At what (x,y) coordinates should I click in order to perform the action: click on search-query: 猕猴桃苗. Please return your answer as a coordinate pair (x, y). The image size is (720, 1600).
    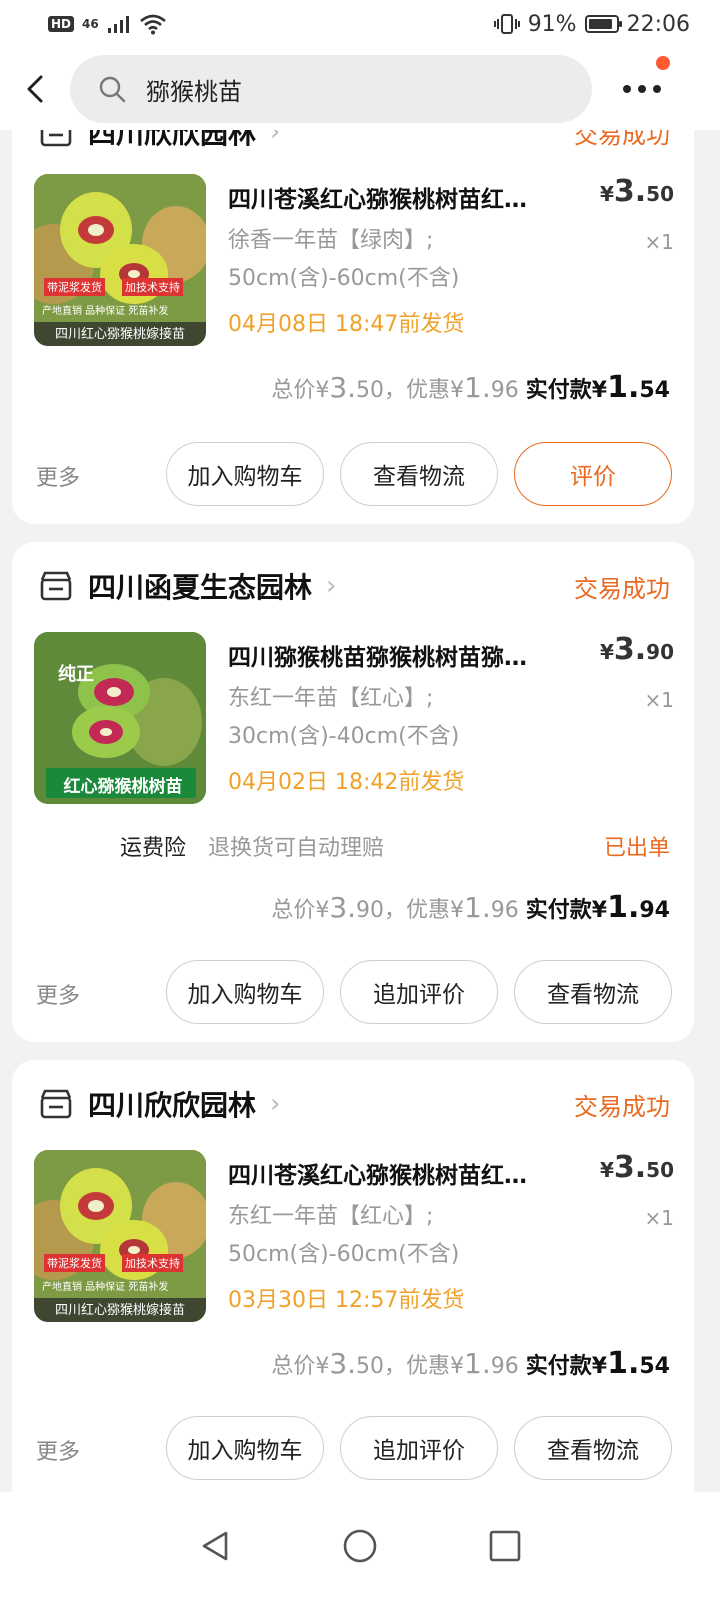
    Looking at the image, I should click on (194, 89).